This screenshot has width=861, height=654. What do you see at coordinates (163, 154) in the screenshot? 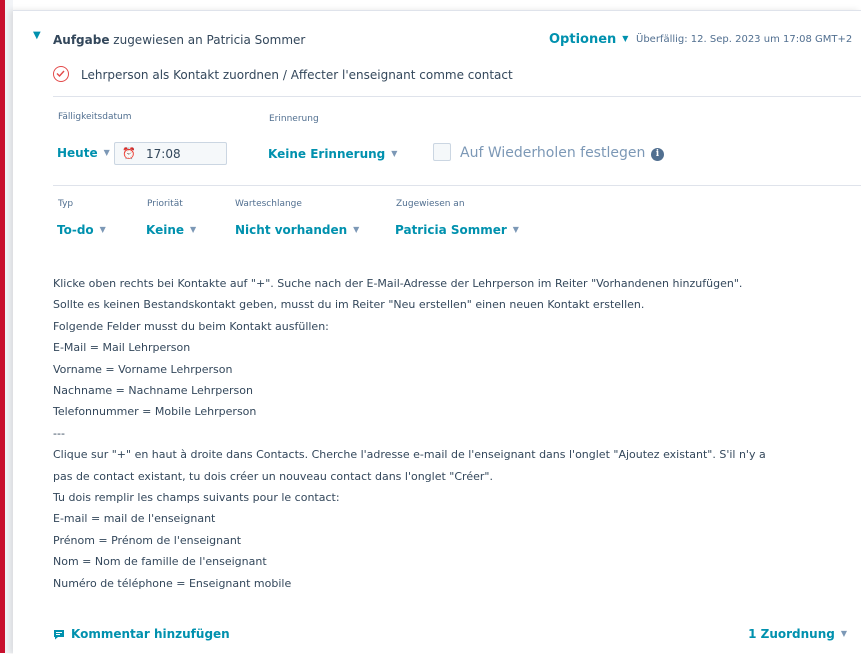
I see `due-time-value: 17:08` at bounding box center [163, 154].